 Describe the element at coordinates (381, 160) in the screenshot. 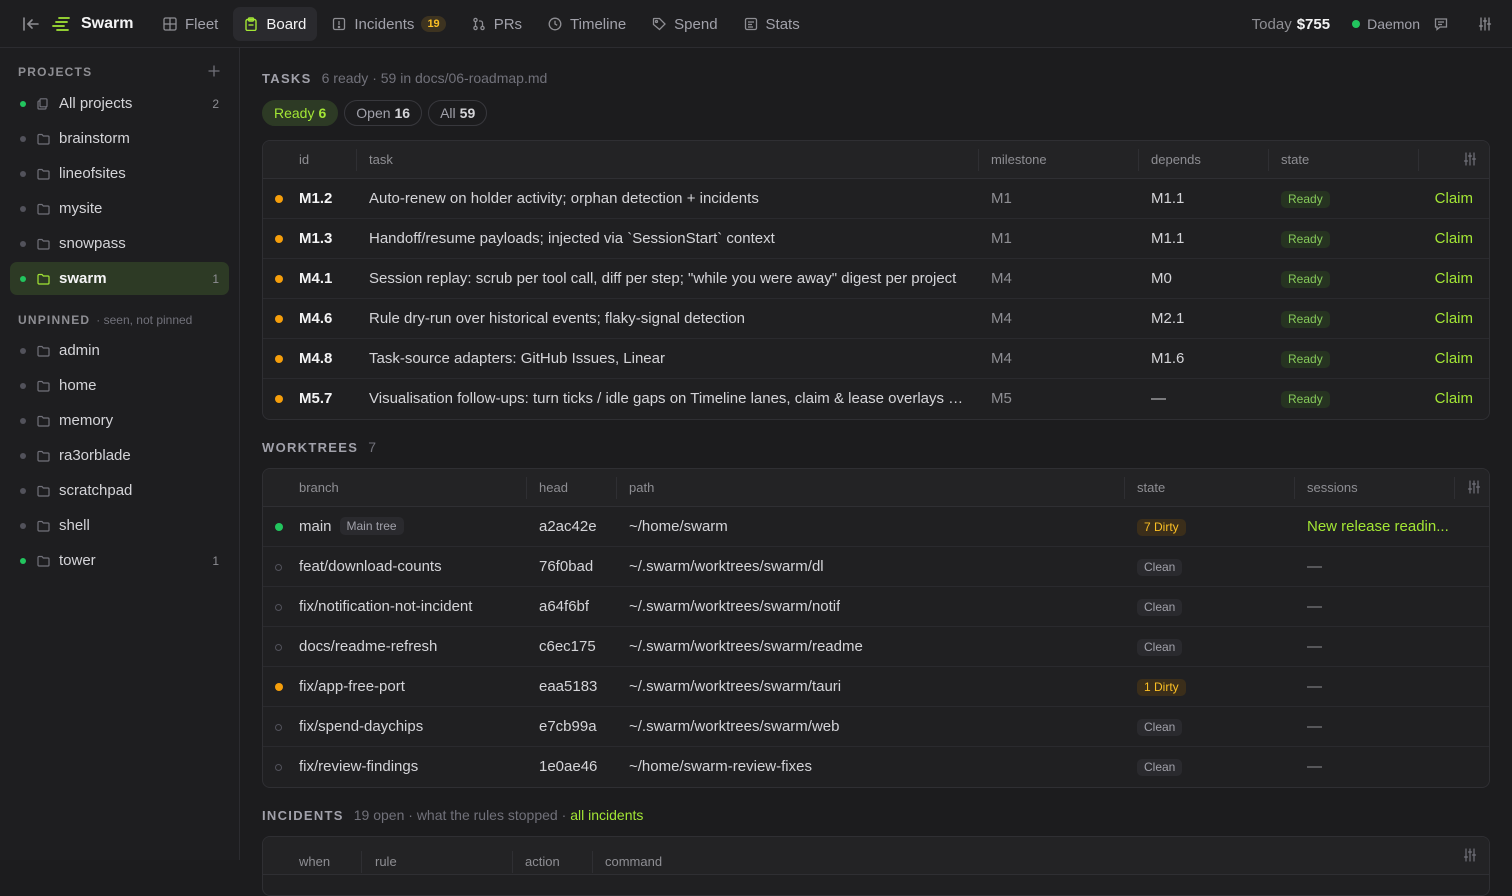

I see `col-task: task` at that location.